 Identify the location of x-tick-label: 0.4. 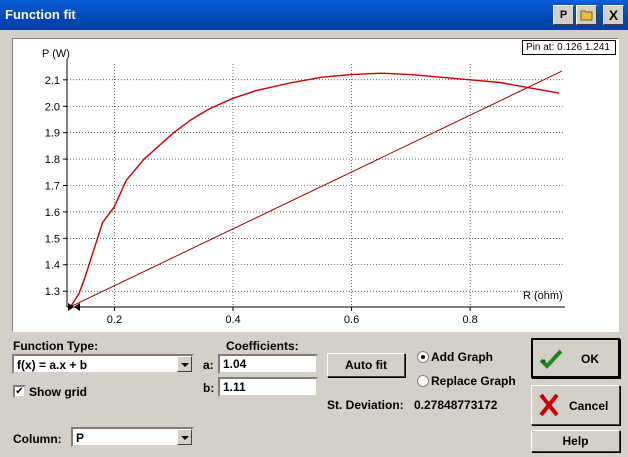
(232, 320).